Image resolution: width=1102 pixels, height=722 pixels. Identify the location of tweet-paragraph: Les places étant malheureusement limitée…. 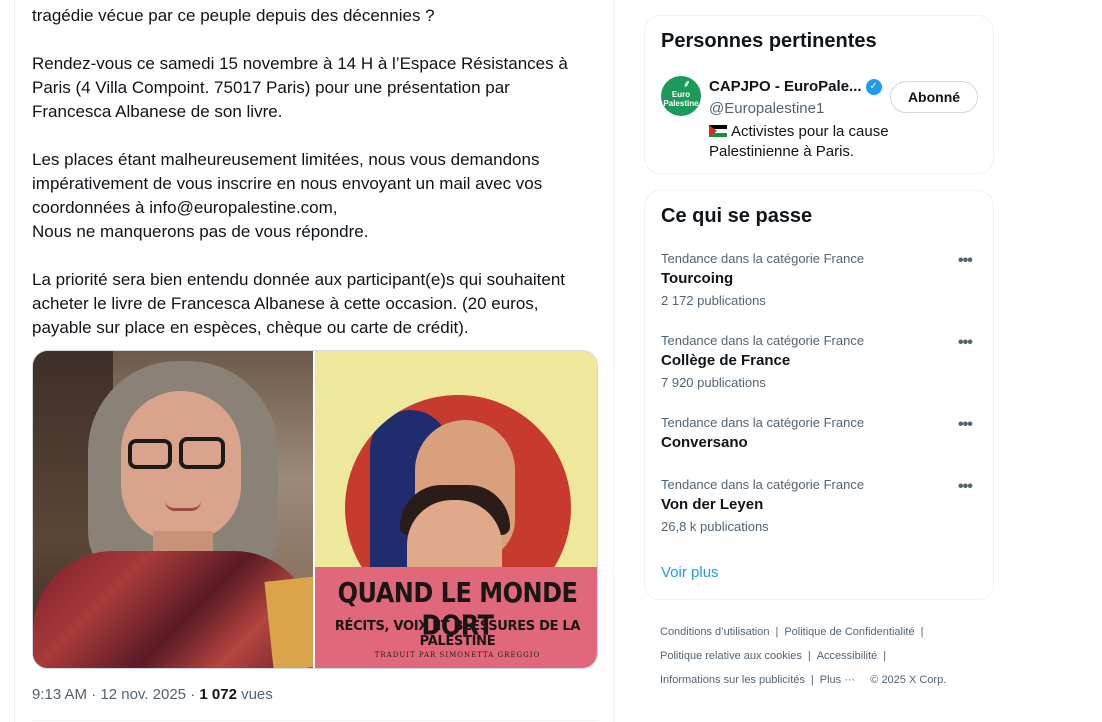
(287, 183).